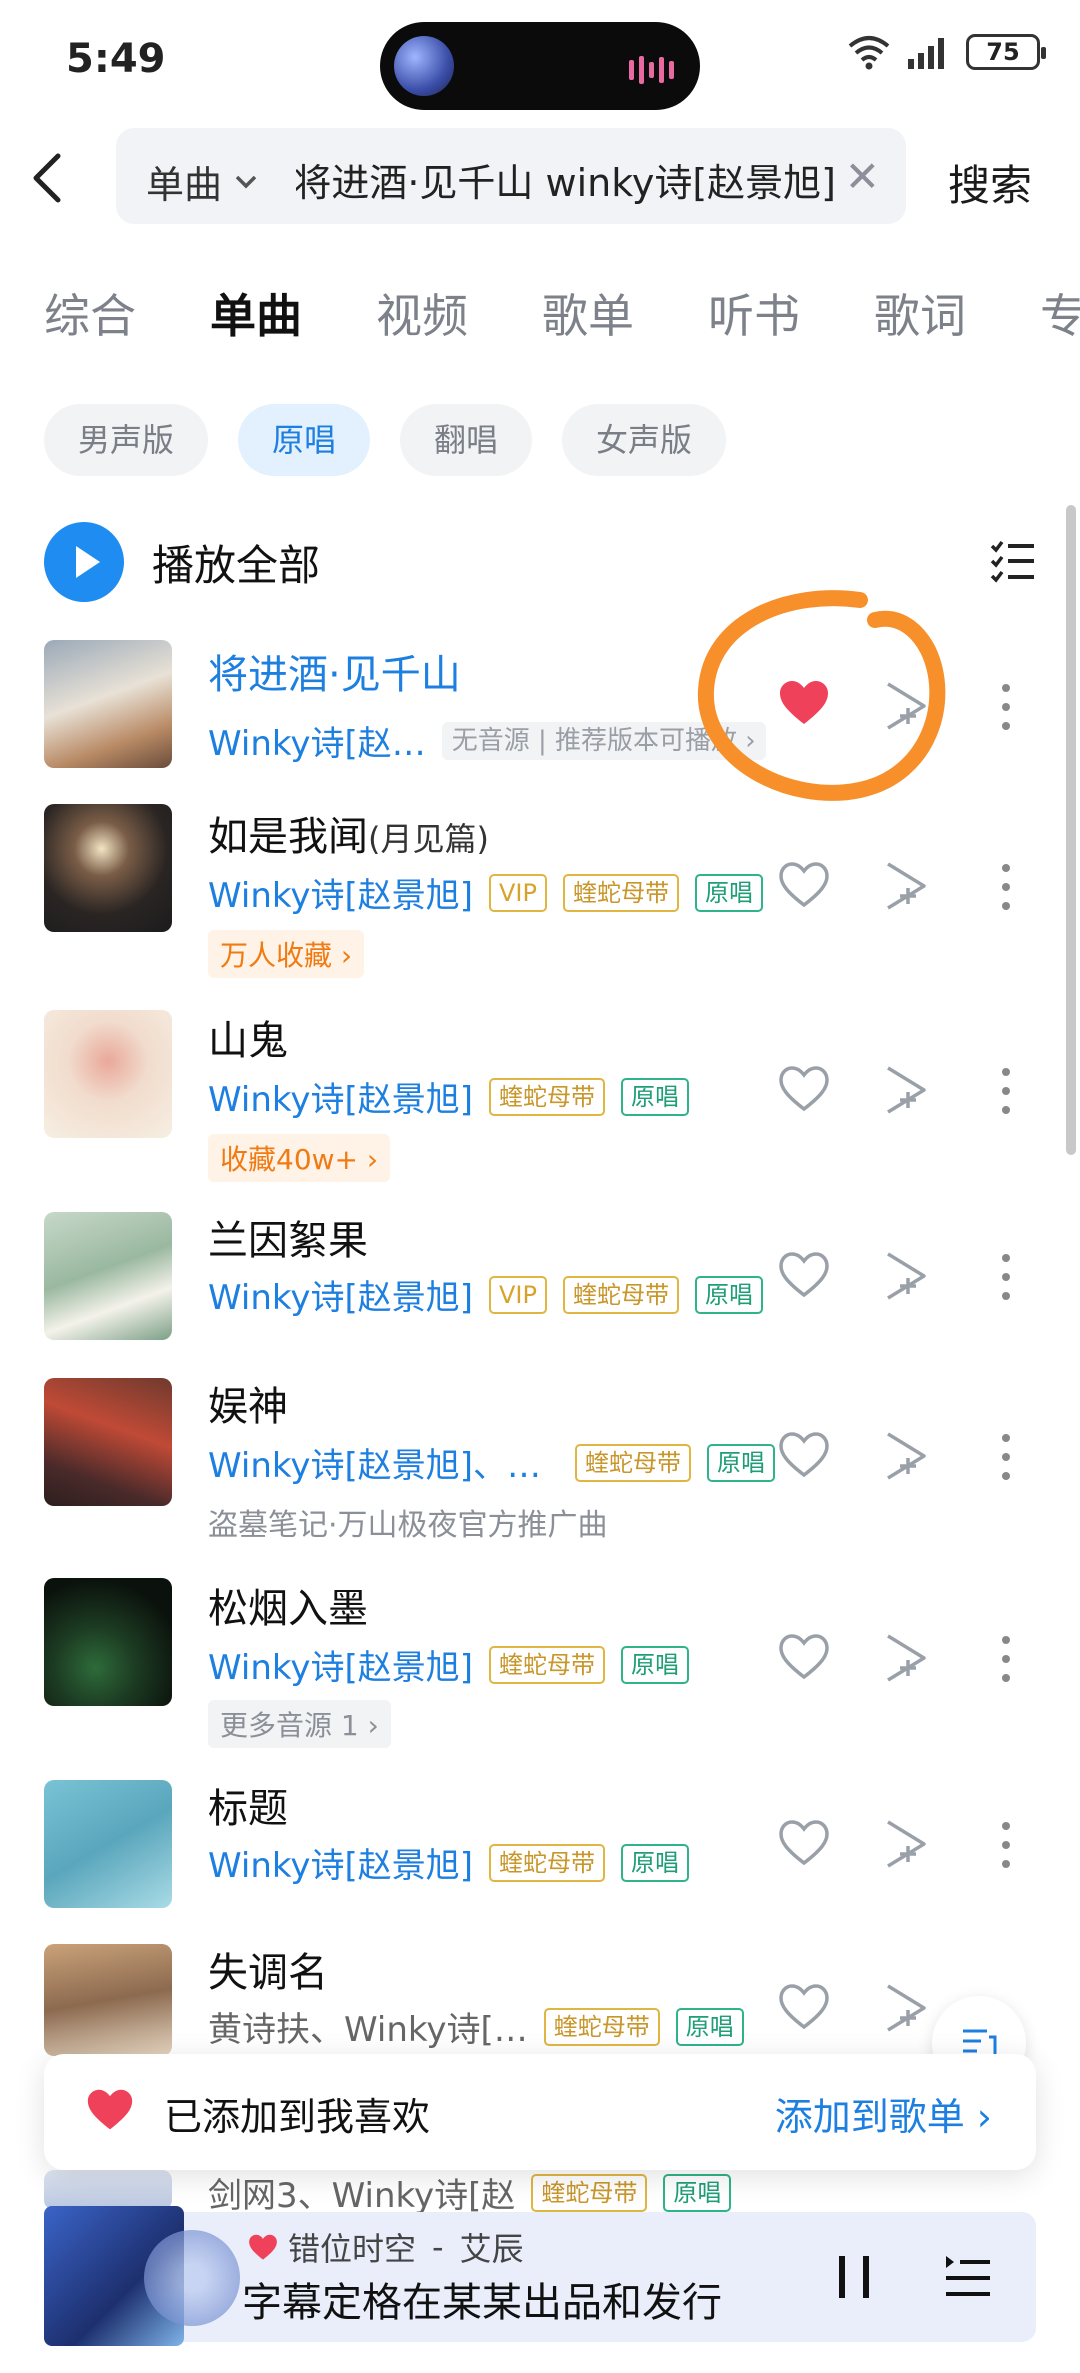 The width and height of the screenshot is (1080, 2373). What do you see at coordinates (84, 562) in the screenshot?
I see `play-icon` at bounding box center [84, 562].